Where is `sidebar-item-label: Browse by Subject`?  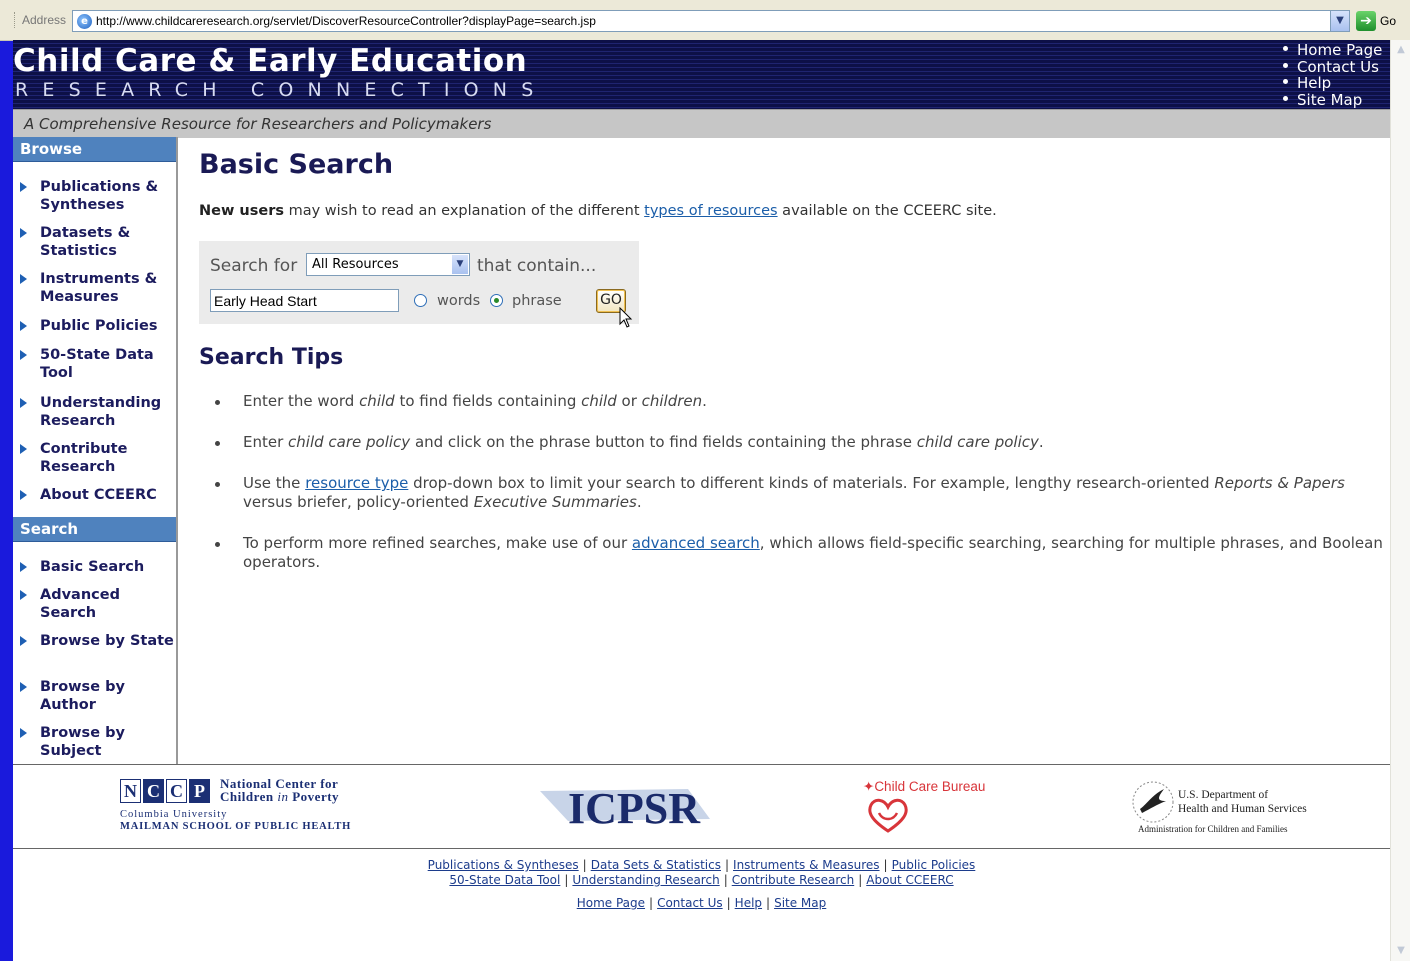
sidebar-item-label: Browse by Subject is located at coordinates (107, 742).